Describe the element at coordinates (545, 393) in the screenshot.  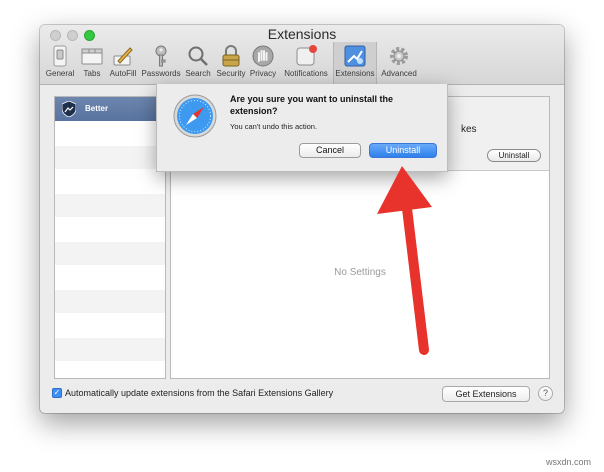
I see `help-button: ?` at that location.